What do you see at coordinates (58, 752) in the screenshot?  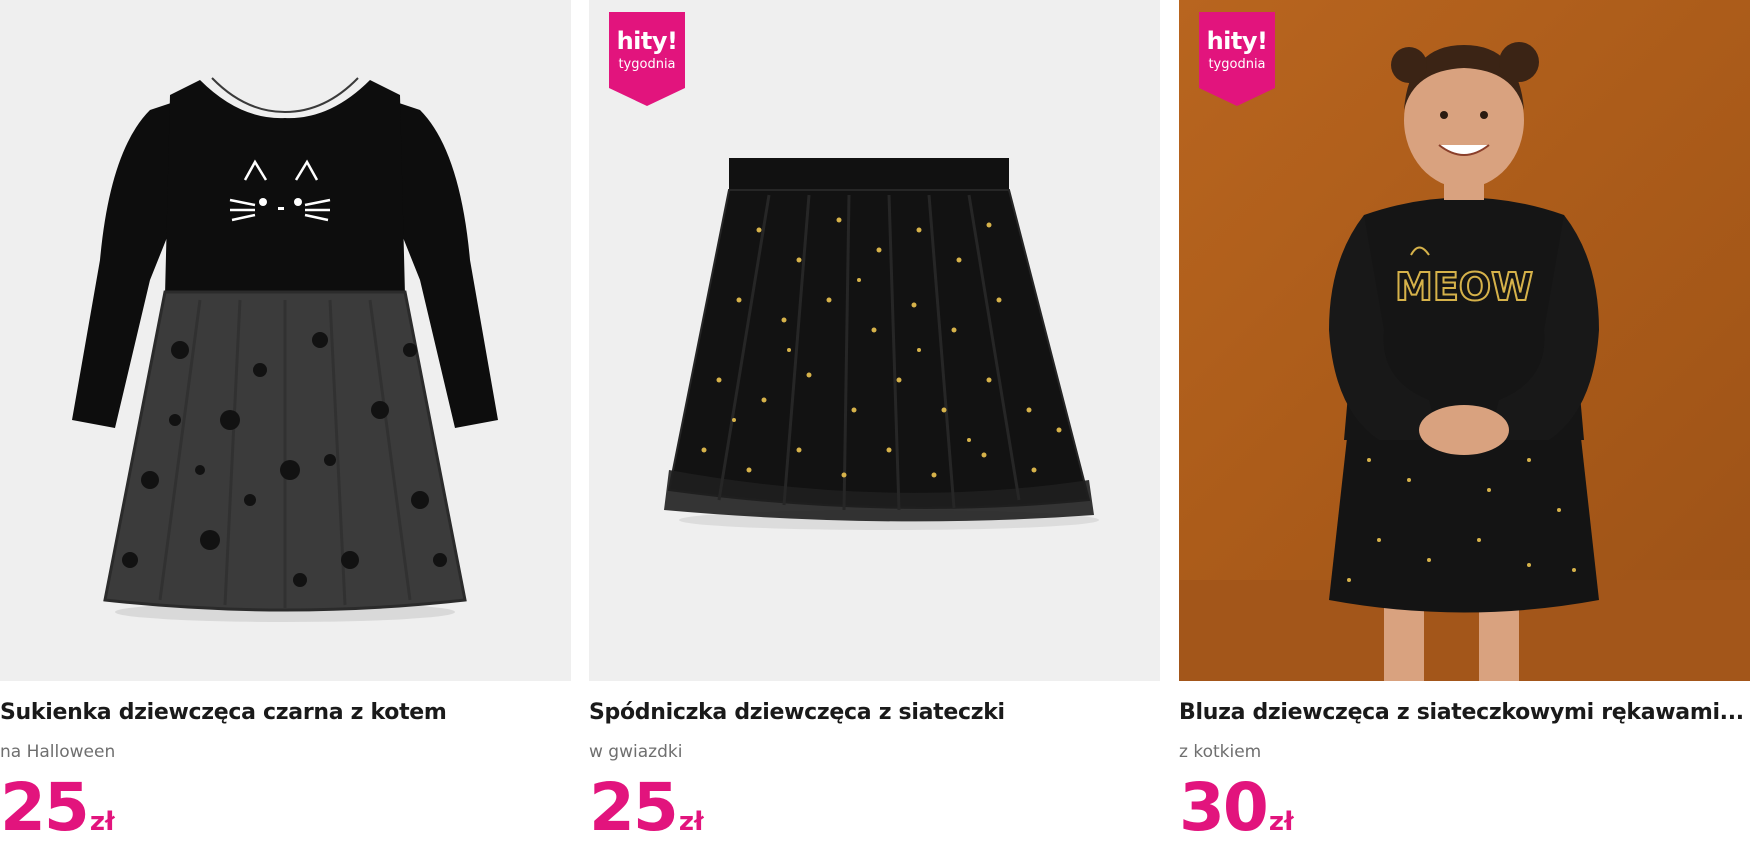 I see `product-subtitle: na Halloween` at bounding box center [58, 752].